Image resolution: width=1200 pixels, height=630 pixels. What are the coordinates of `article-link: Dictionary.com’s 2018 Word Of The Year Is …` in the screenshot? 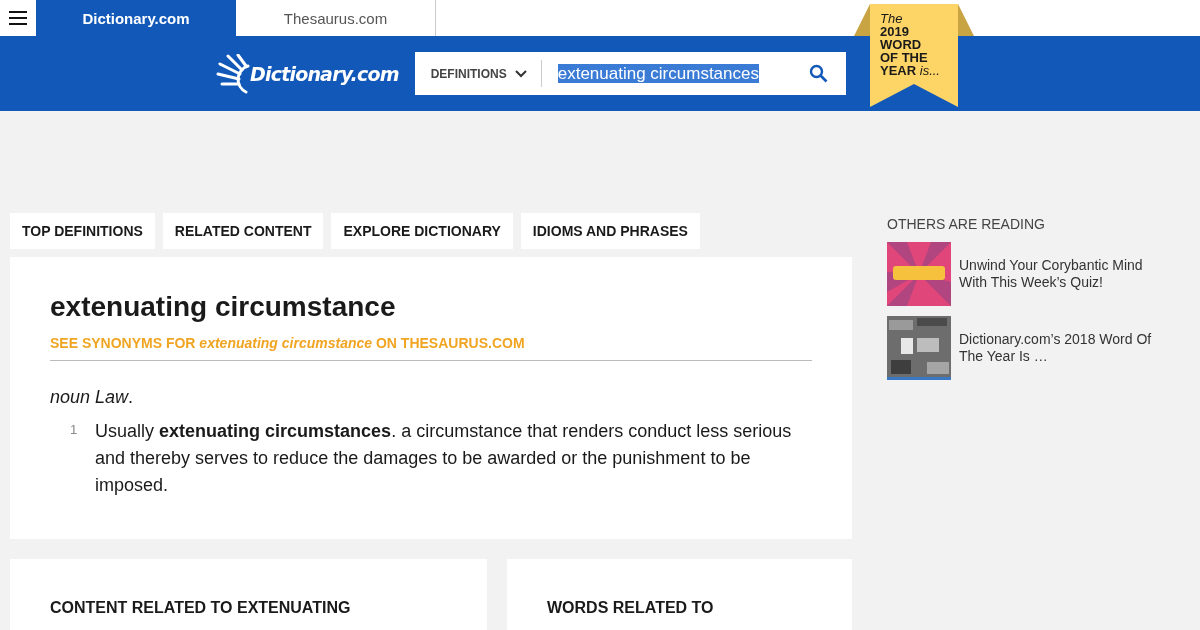 It's located at (1061, 348).